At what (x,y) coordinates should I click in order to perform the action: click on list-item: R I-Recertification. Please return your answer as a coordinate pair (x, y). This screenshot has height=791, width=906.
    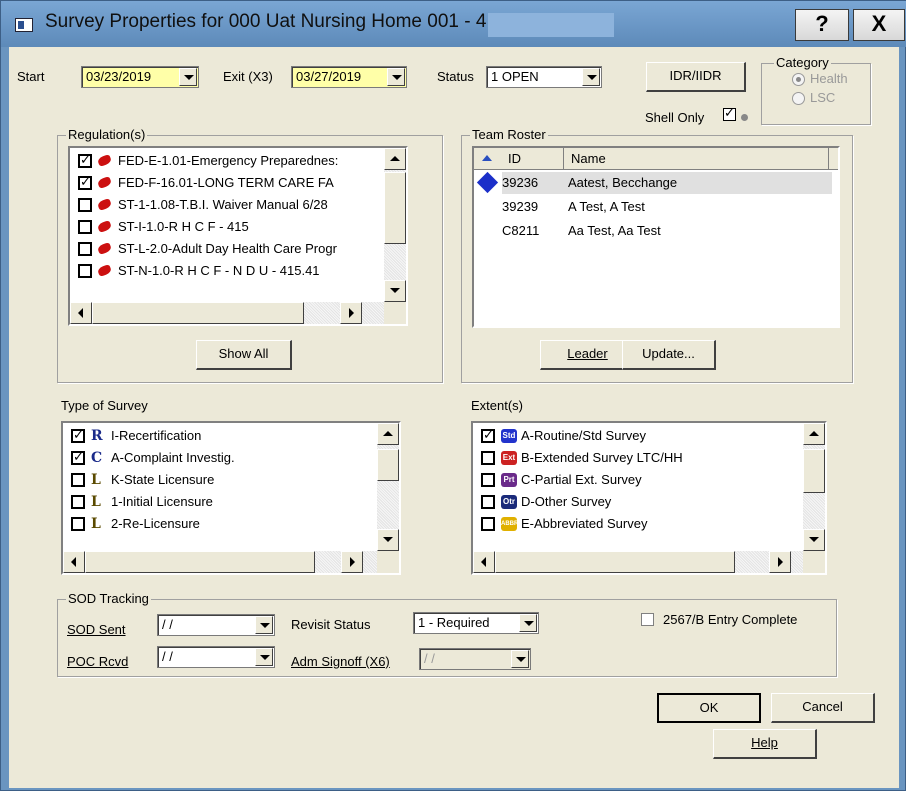
    Looking at the image, I should click on (223, 436).